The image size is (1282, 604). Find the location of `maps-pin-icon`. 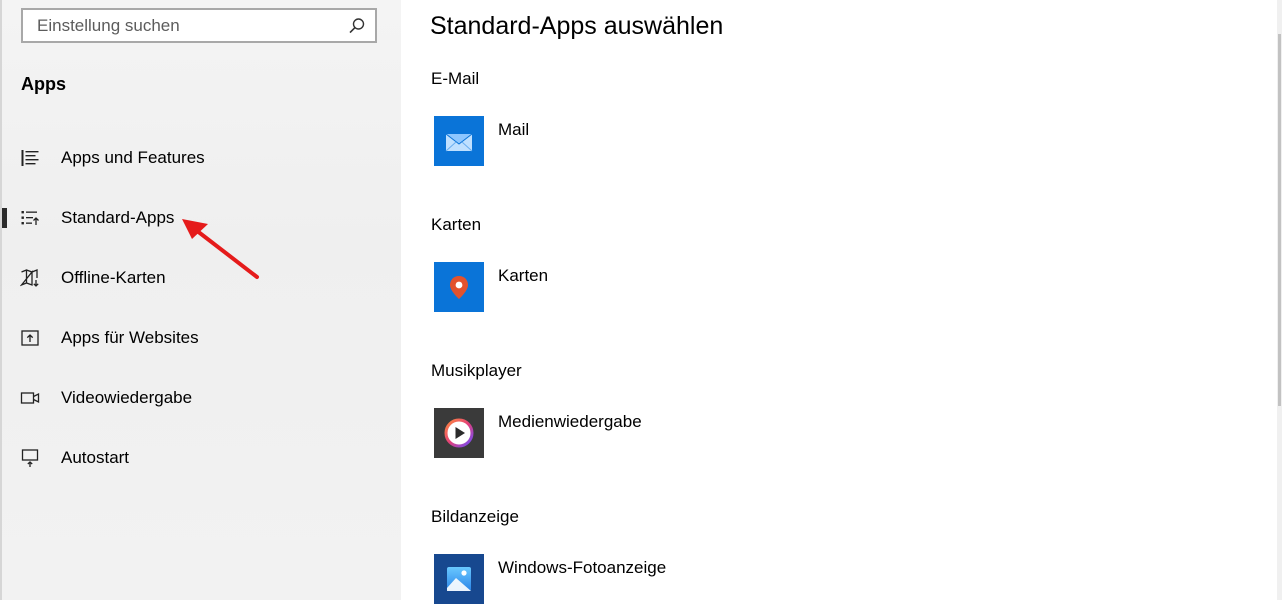

maps-pin-icon is located at coordinates (459, 287).